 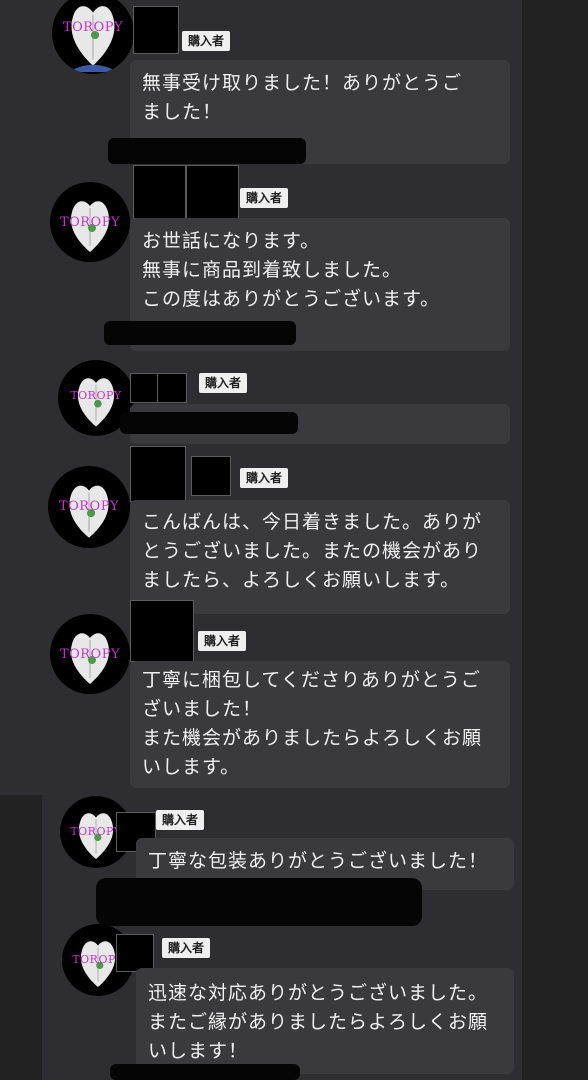 What do you see at coordinates (198, 1051) in the screenshot?
I see `comment-line: いします！` at bounding box center [198, 1051].